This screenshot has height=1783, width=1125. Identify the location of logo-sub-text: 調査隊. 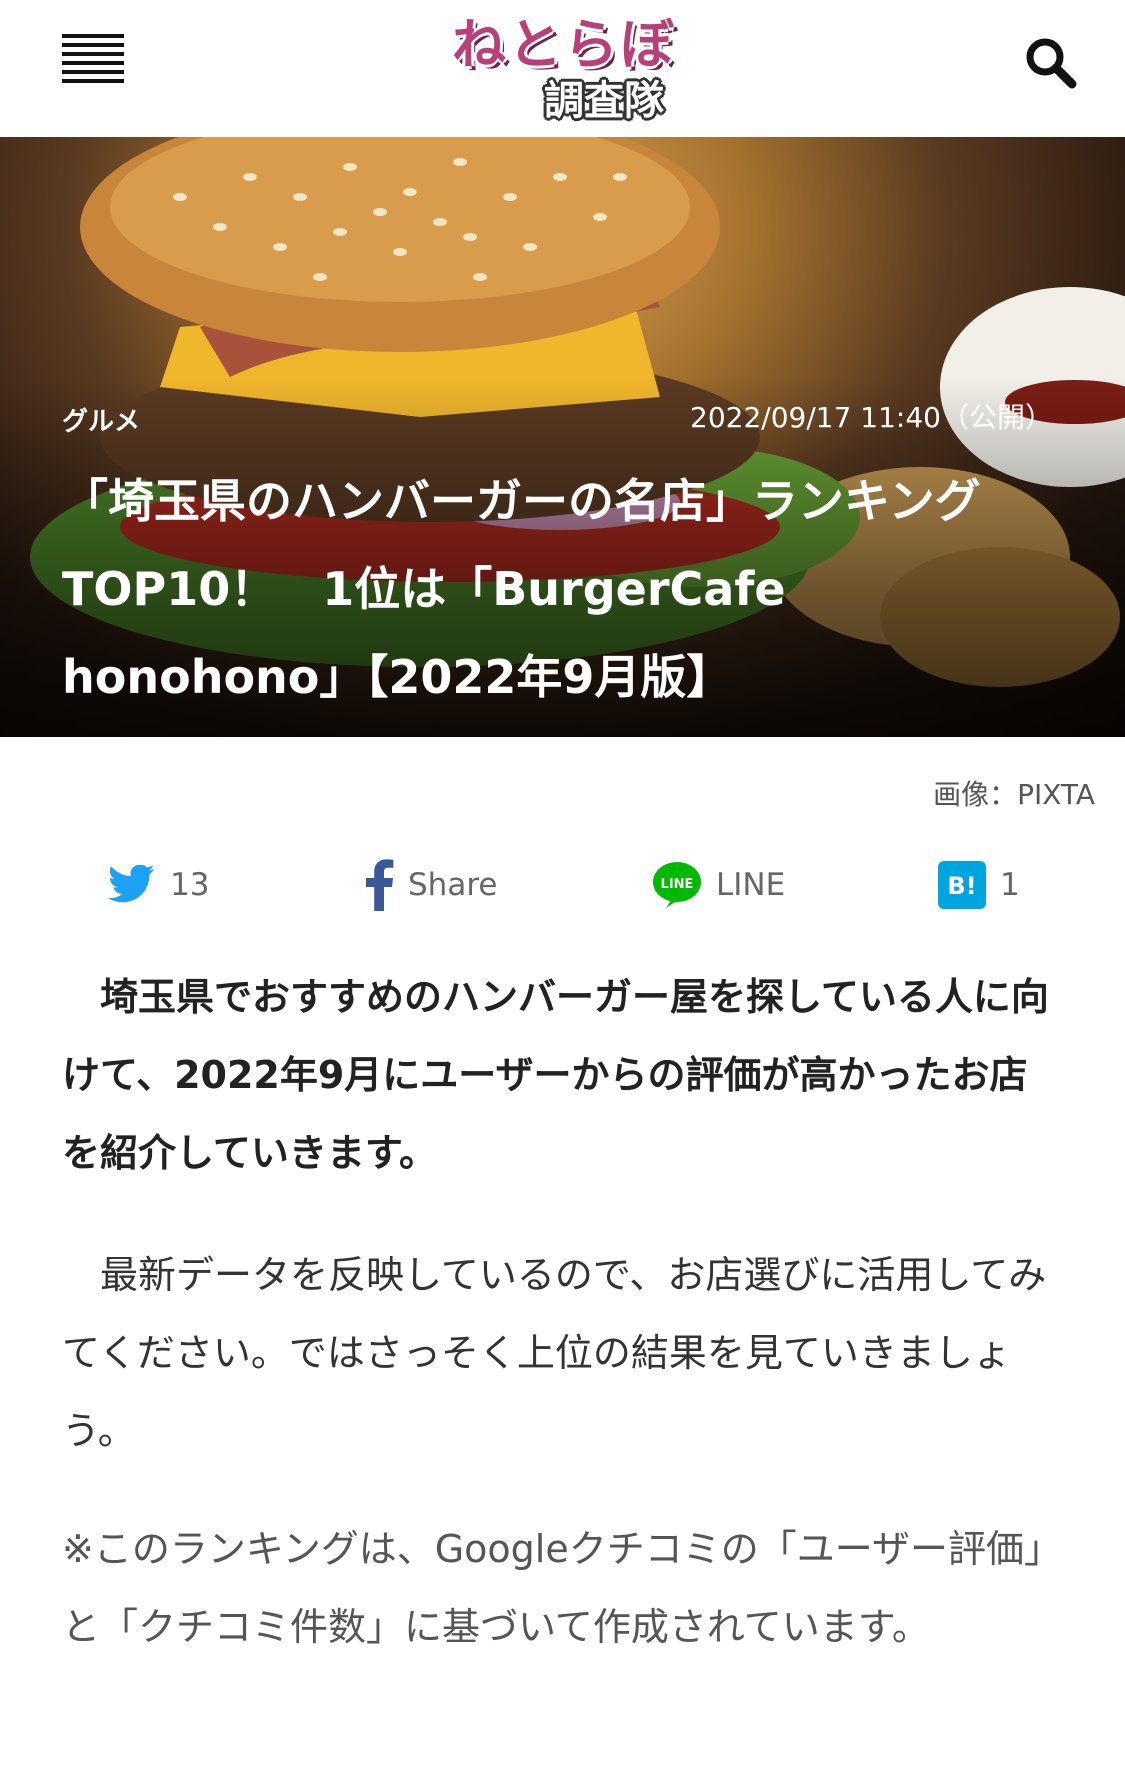
(604, 101).